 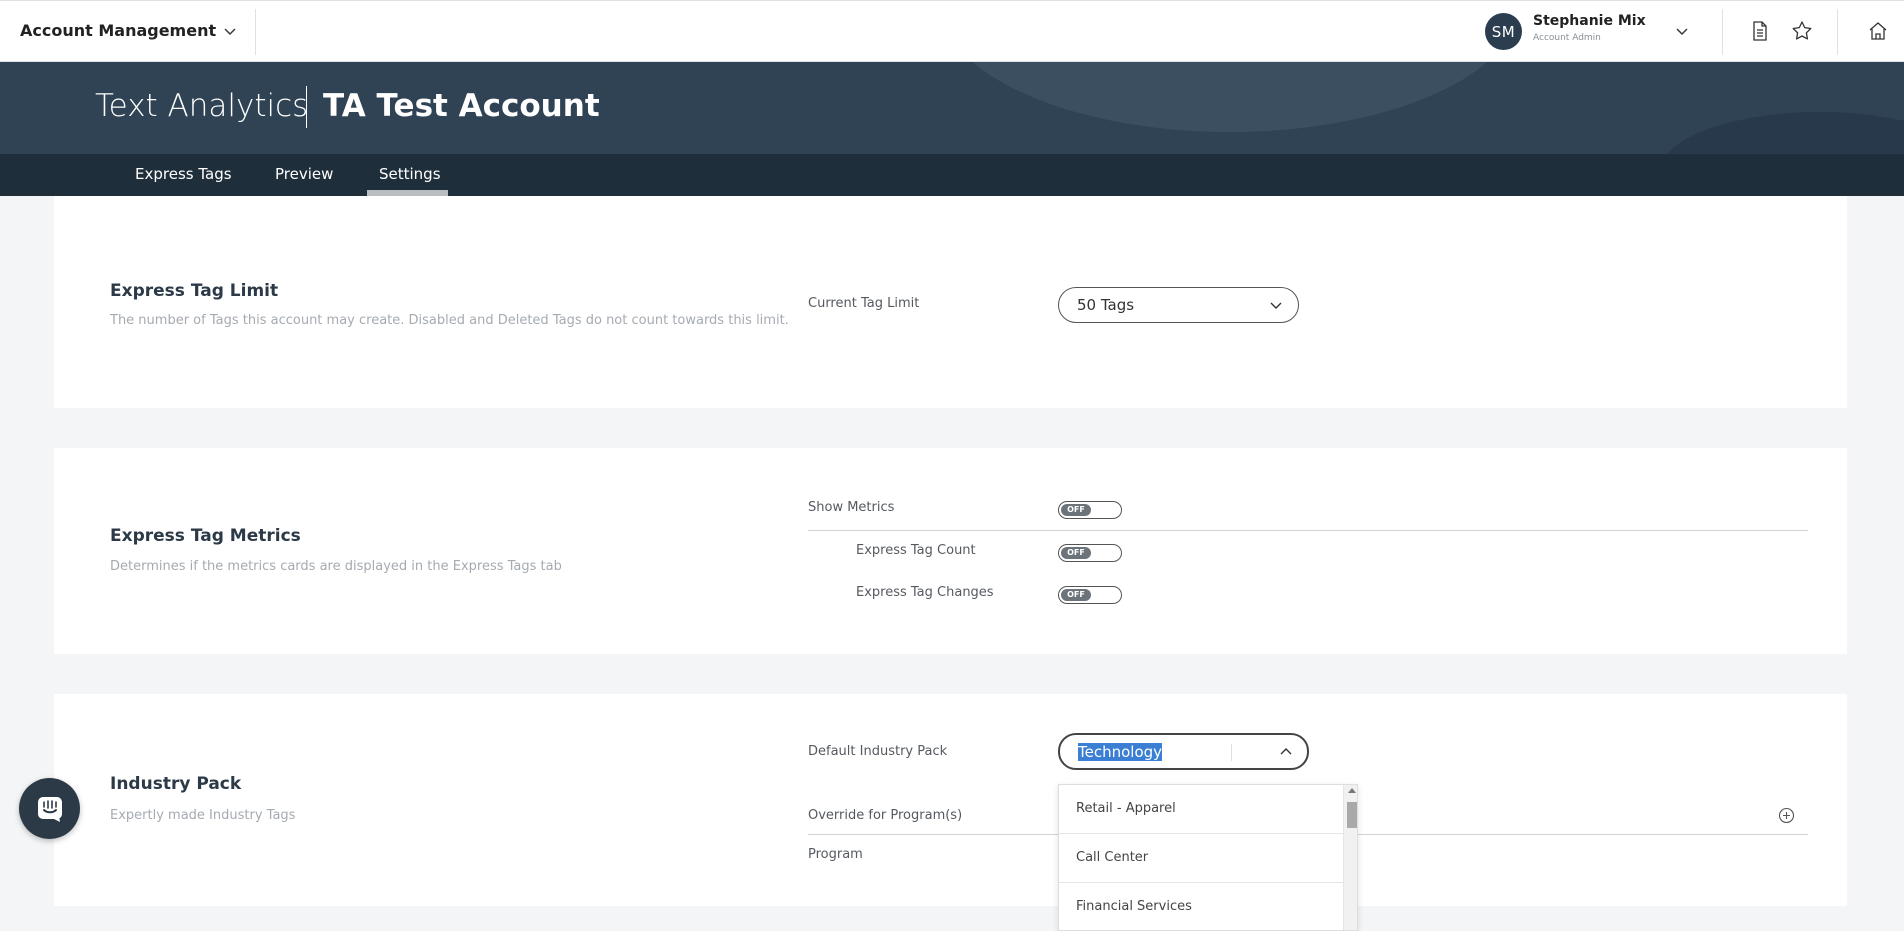 I want to click on express-tag-count-toggle: OFF, so click(x=1090, y=553).